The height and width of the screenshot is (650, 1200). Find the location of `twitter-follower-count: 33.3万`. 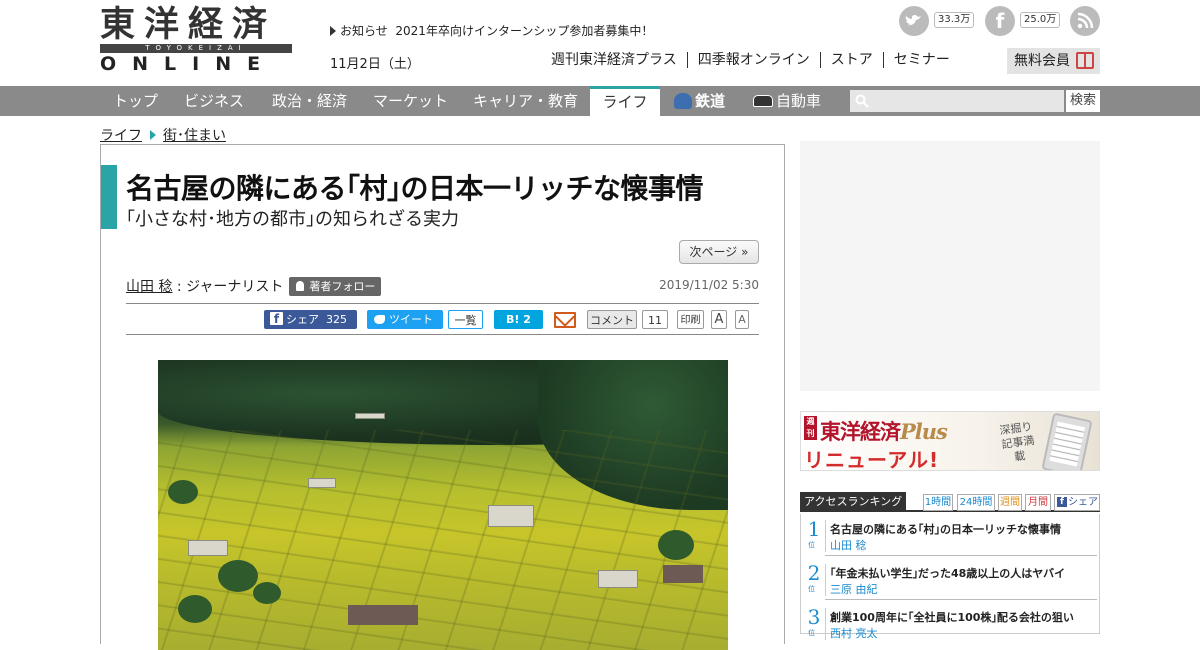

twitter-follower-count: 33.3万 is located at coordinates (954, 20).